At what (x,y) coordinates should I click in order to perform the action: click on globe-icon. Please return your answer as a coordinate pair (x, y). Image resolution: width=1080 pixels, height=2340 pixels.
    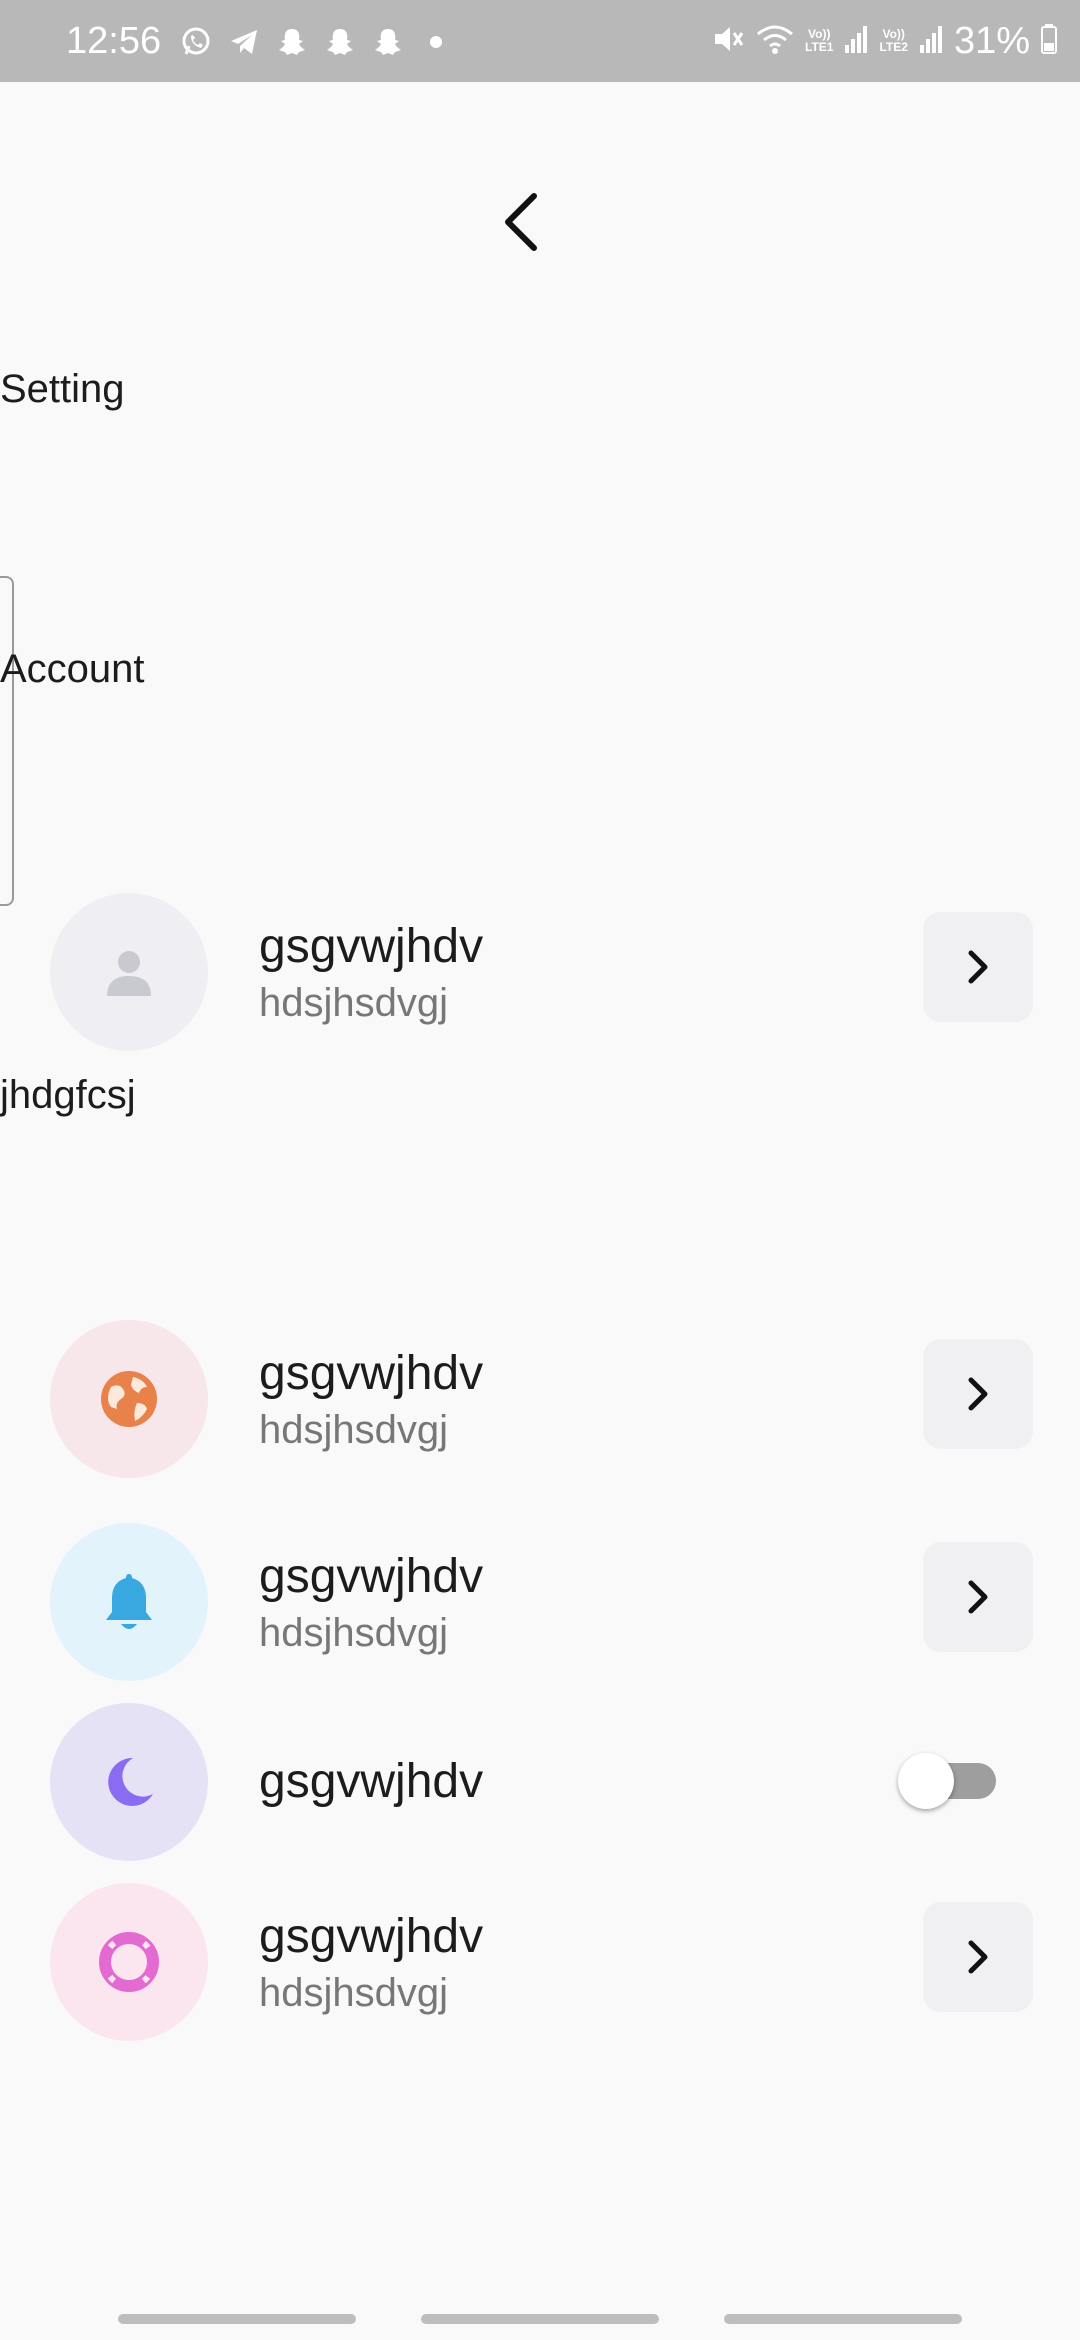
    Looking at the image, I should click on (129, 1399).